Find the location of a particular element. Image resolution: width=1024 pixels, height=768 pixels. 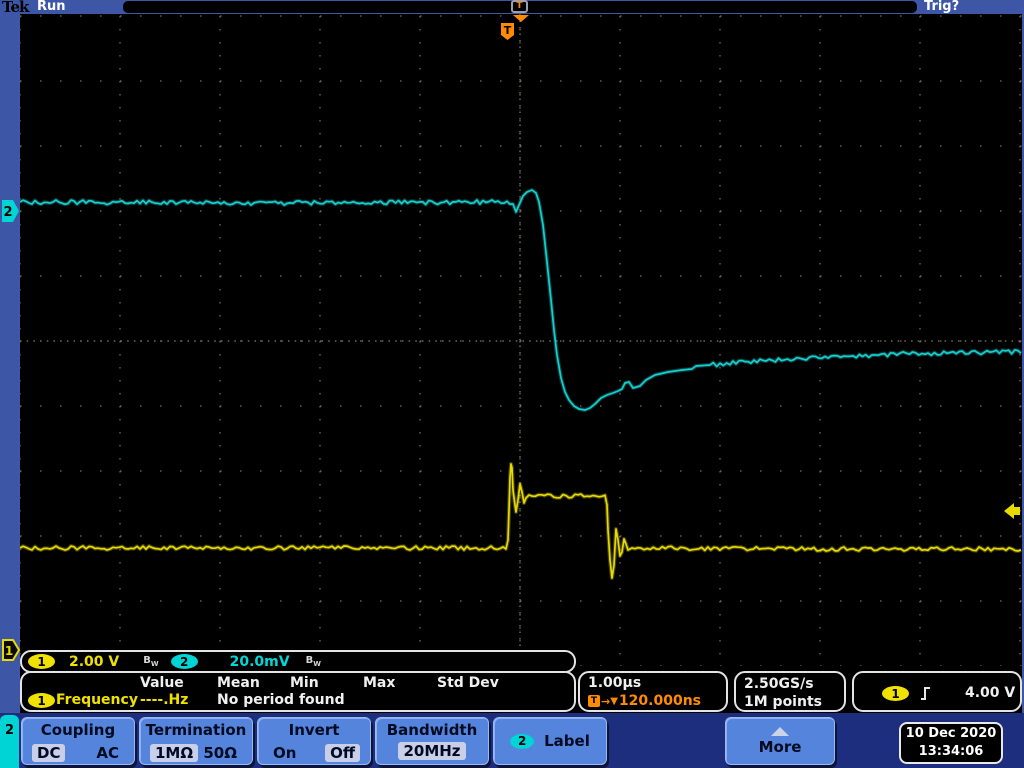

meas-note: No period found is located at coordinates (281, 700).